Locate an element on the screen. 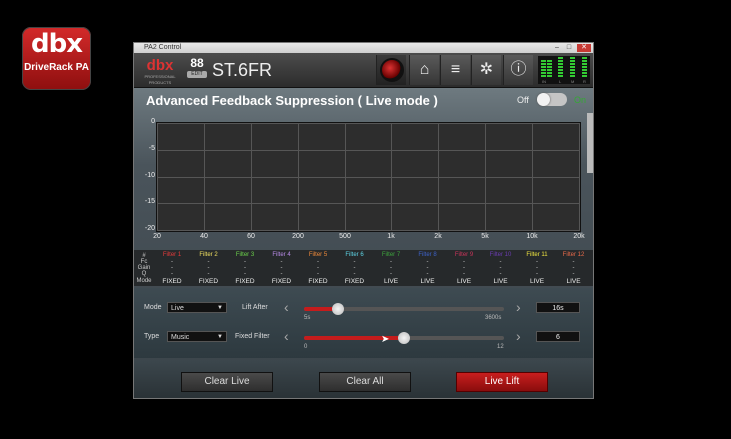 Image resolution: width=731 pixels, height=439 pixels. filter-column: Filter 4- - - FIXED is located at coordinates (282, 269).